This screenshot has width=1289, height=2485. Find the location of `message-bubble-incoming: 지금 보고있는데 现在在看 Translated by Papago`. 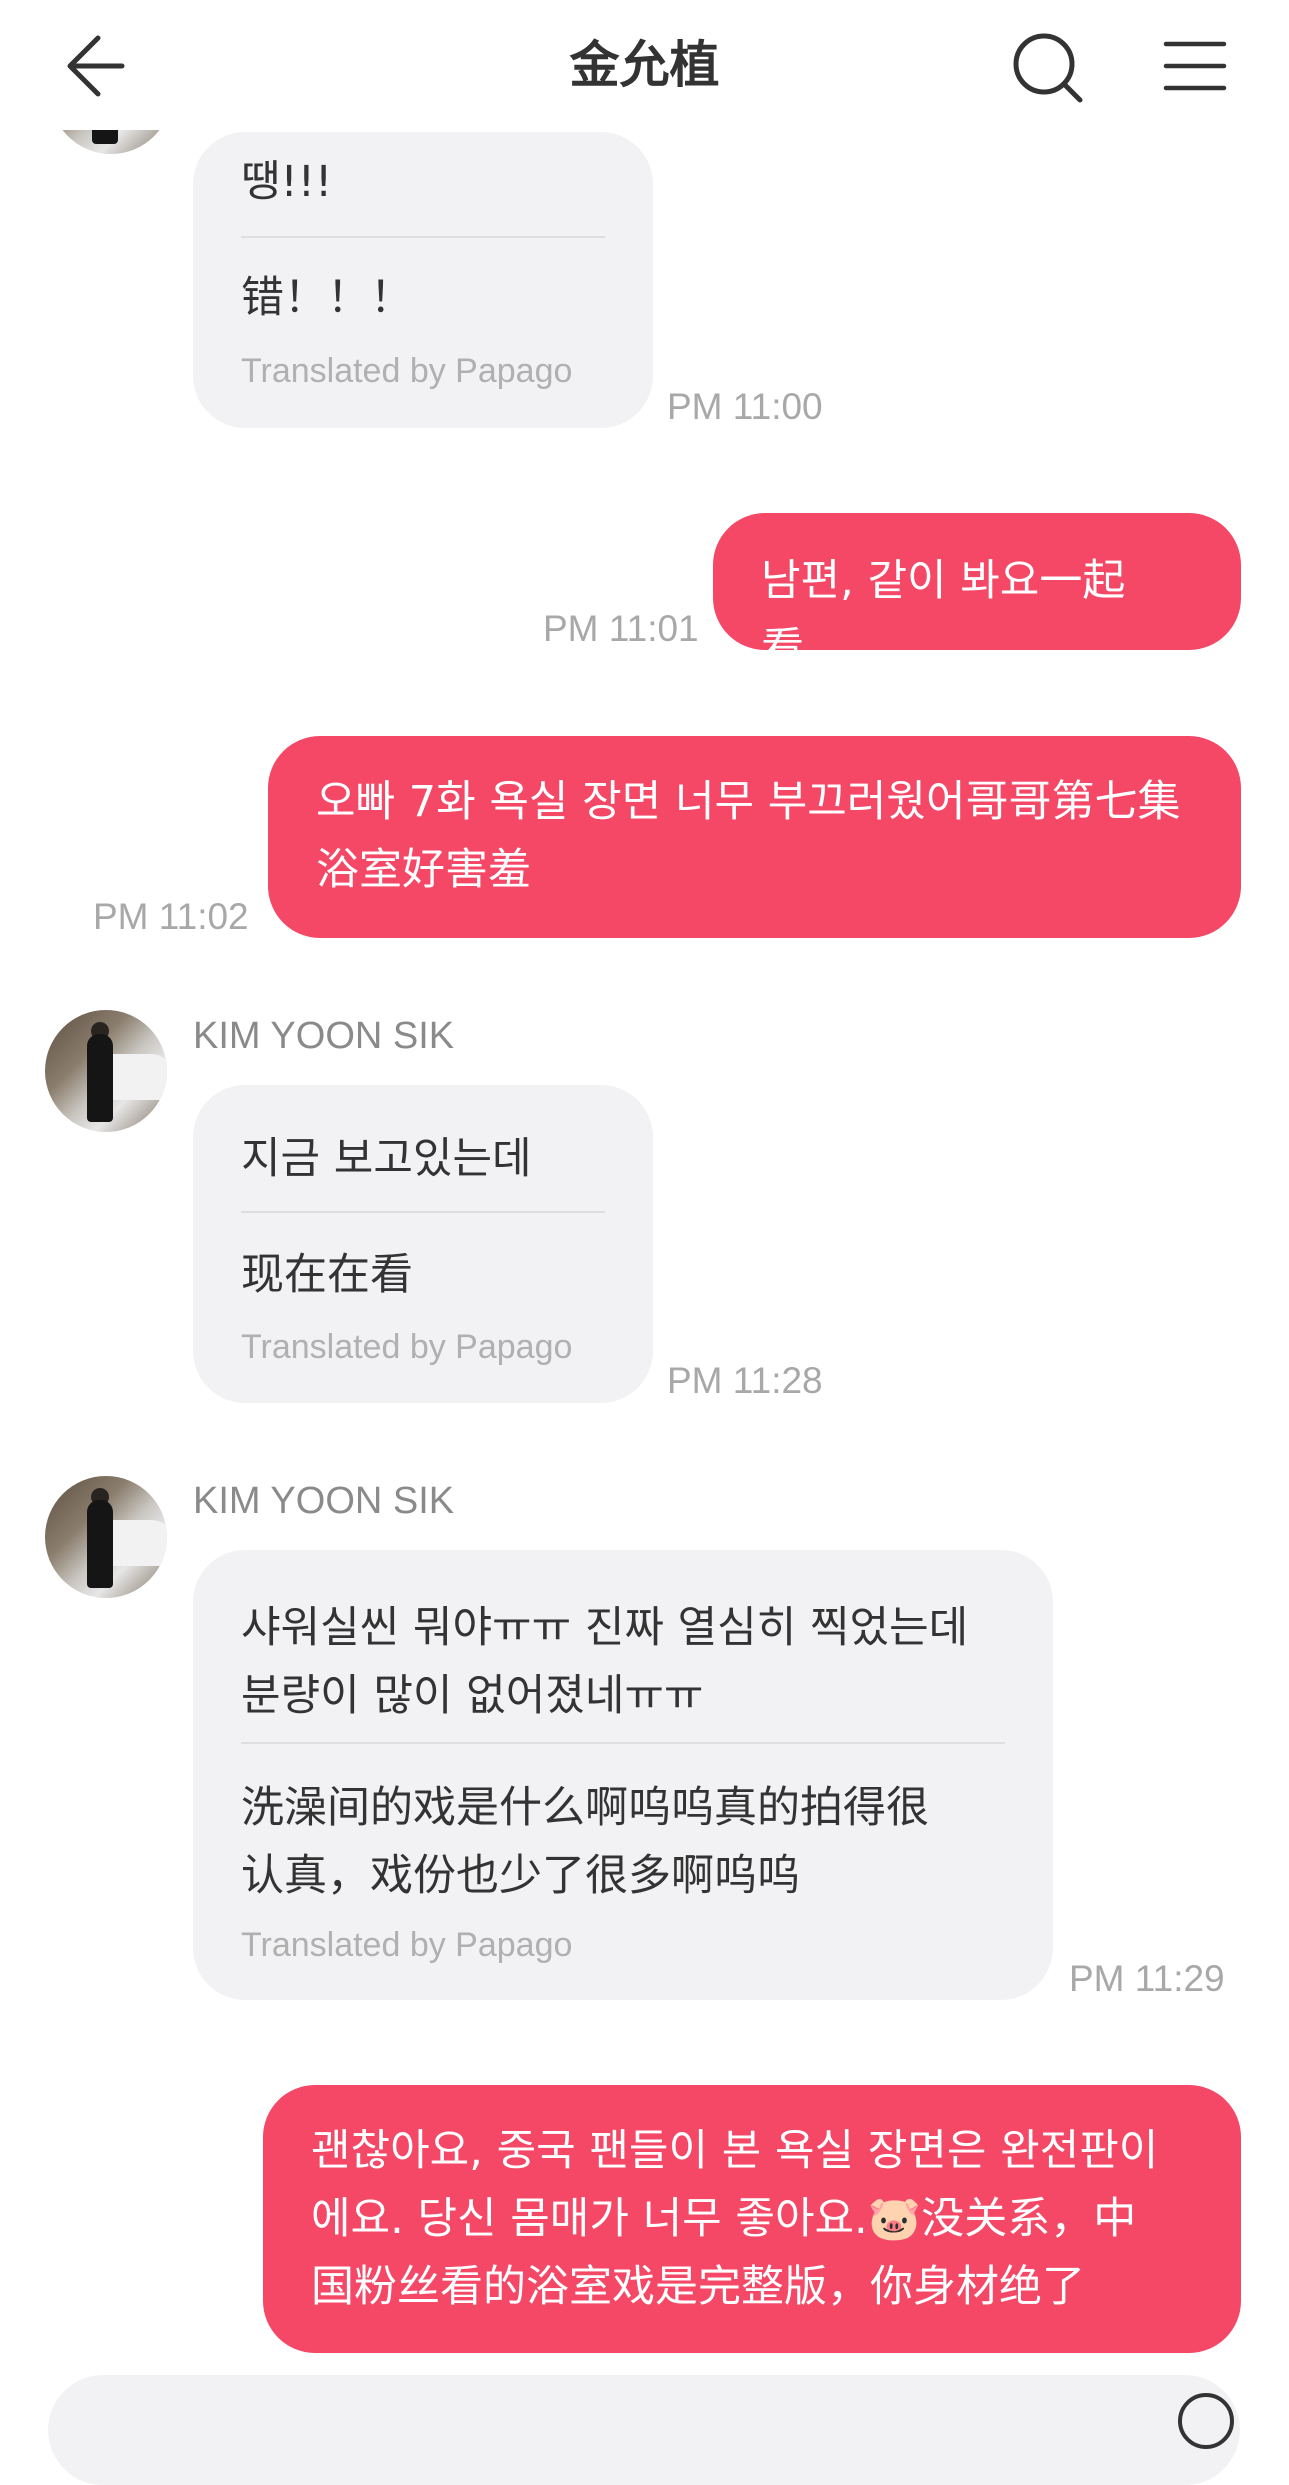

message-bubble-incoming: 지금 보고있는데 现在在看 Translated by Papago is located at coordinates (423, 1244).